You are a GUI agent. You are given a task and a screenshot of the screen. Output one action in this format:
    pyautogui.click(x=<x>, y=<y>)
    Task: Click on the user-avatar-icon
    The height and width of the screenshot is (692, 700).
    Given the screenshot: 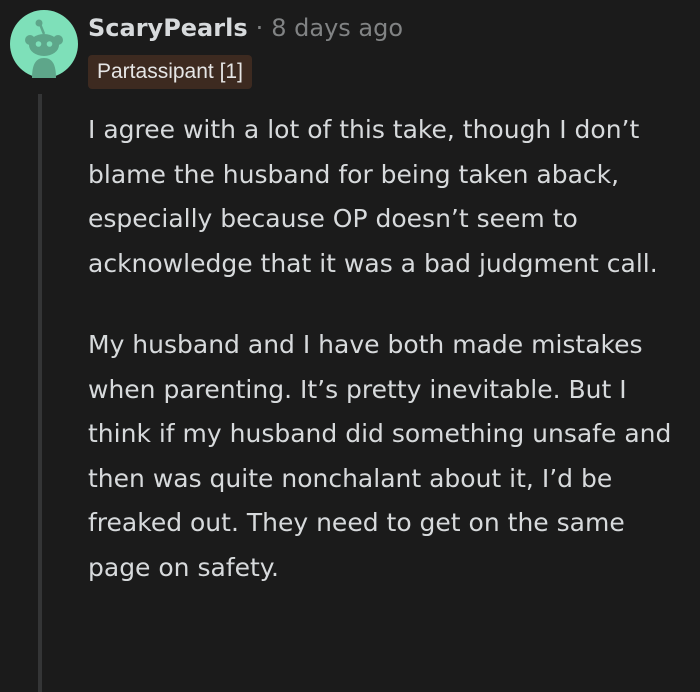 What is the action you would take?
    pyautogui.click(x=44, y=44)
    